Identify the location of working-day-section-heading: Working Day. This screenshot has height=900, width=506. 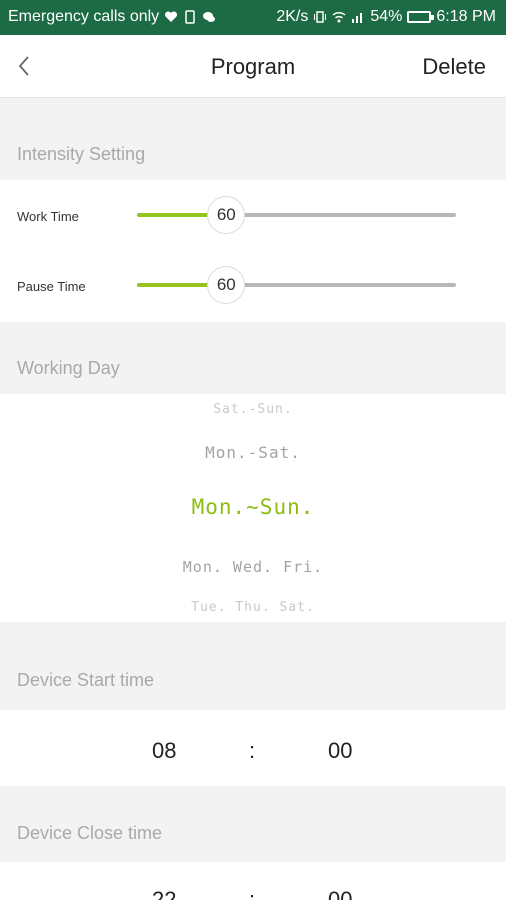
(253, 358).